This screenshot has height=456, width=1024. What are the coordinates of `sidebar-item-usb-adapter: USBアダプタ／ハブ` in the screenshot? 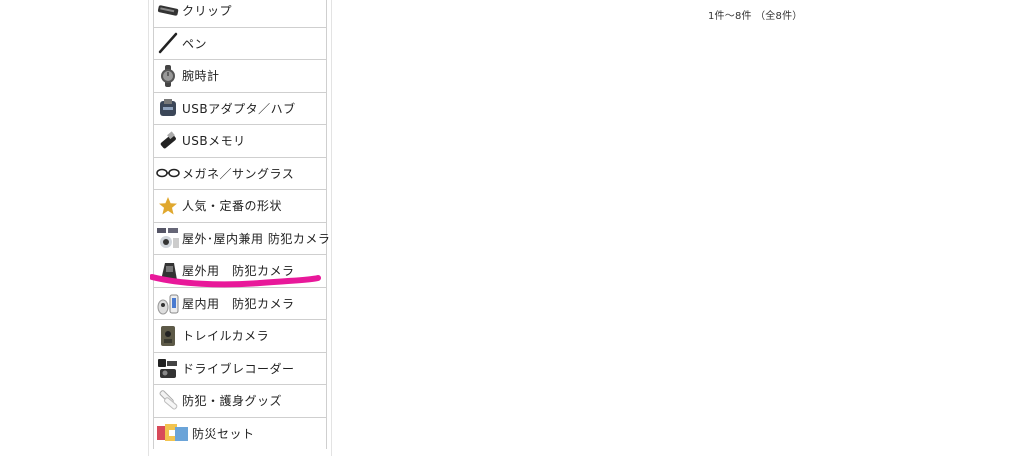 It's located at (240, 109).